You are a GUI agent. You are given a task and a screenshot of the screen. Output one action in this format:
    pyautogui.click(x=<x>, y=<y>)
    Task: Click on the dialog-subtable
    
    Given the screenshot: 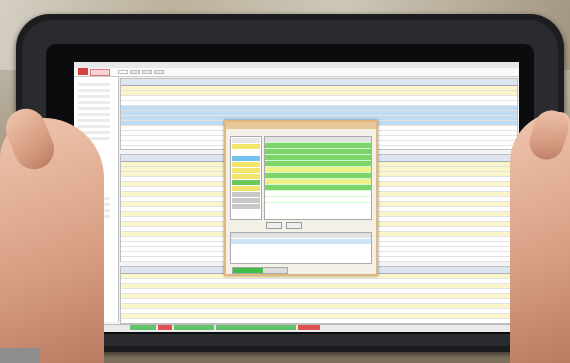 What is the action you would take?
    pyautogui.click(x=301, y=248)
    